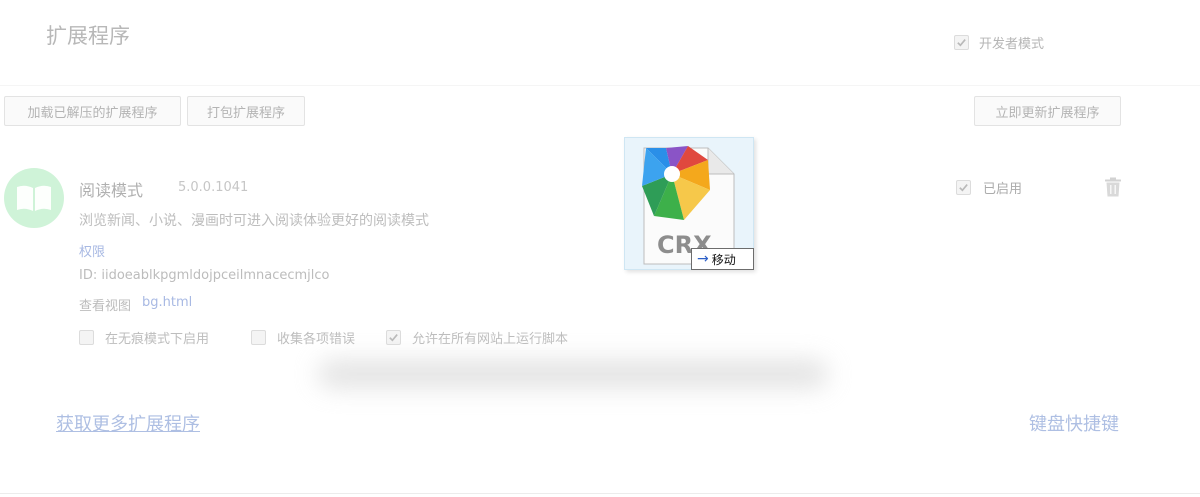 The height and width of the screenshot is (497, 1200). I want to click on update-extensions-button: 立即更新扩展程序, so click(1047, 111).